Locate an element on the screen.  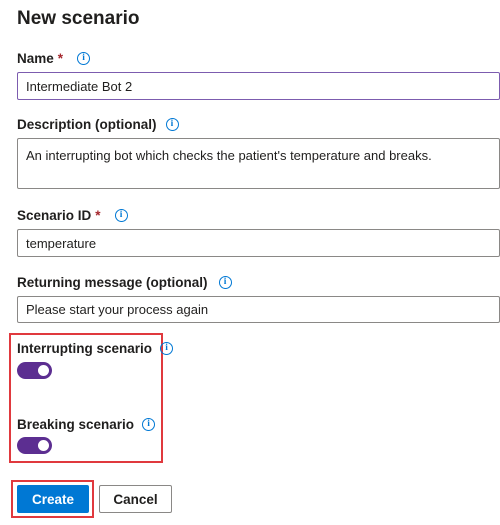
description-label-row: Description (optional) i is located at coordinates (98, 124).